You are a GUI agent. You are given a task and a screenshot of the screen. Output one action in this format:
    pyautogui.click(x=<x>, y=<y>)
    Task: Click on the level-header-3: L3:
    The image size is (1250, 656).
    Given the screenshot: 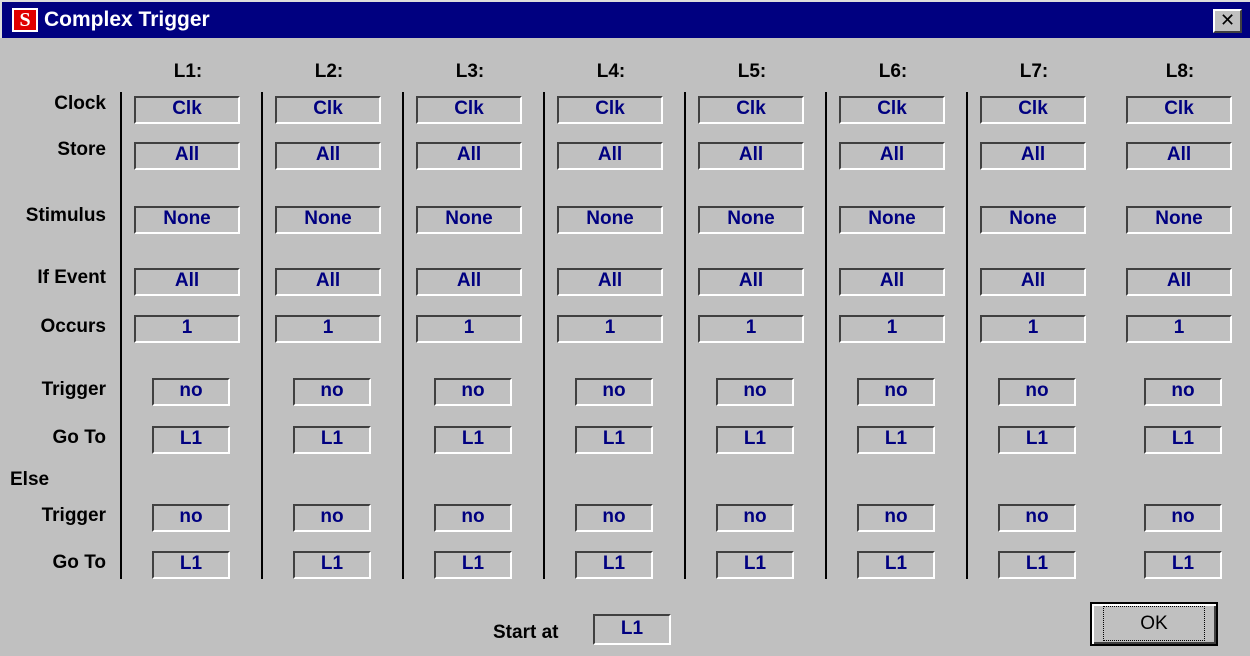 What is the action you would take?
    pyautogui.click(x=470, y=71)
    